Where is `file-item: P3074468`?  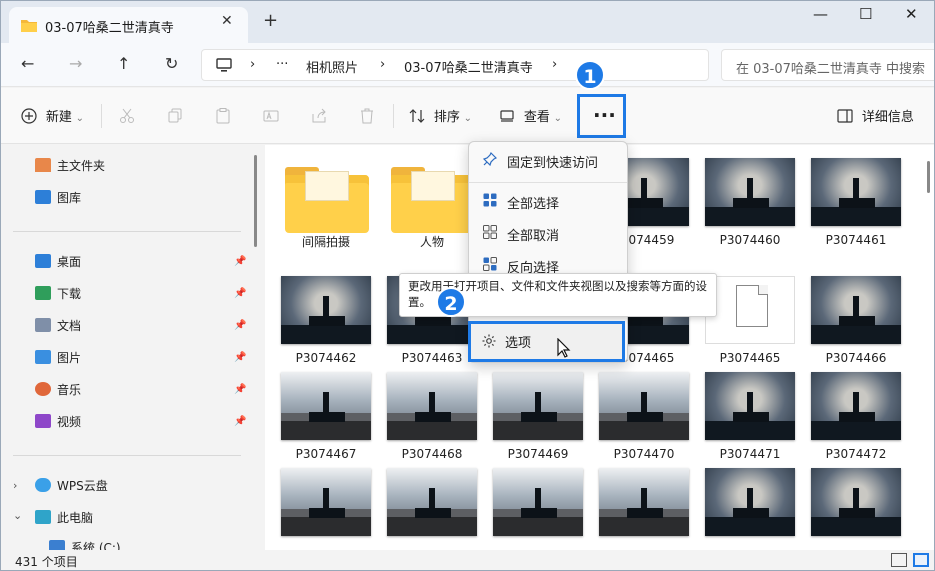
file-item: P3074468 is located at coordinates (432, 417).